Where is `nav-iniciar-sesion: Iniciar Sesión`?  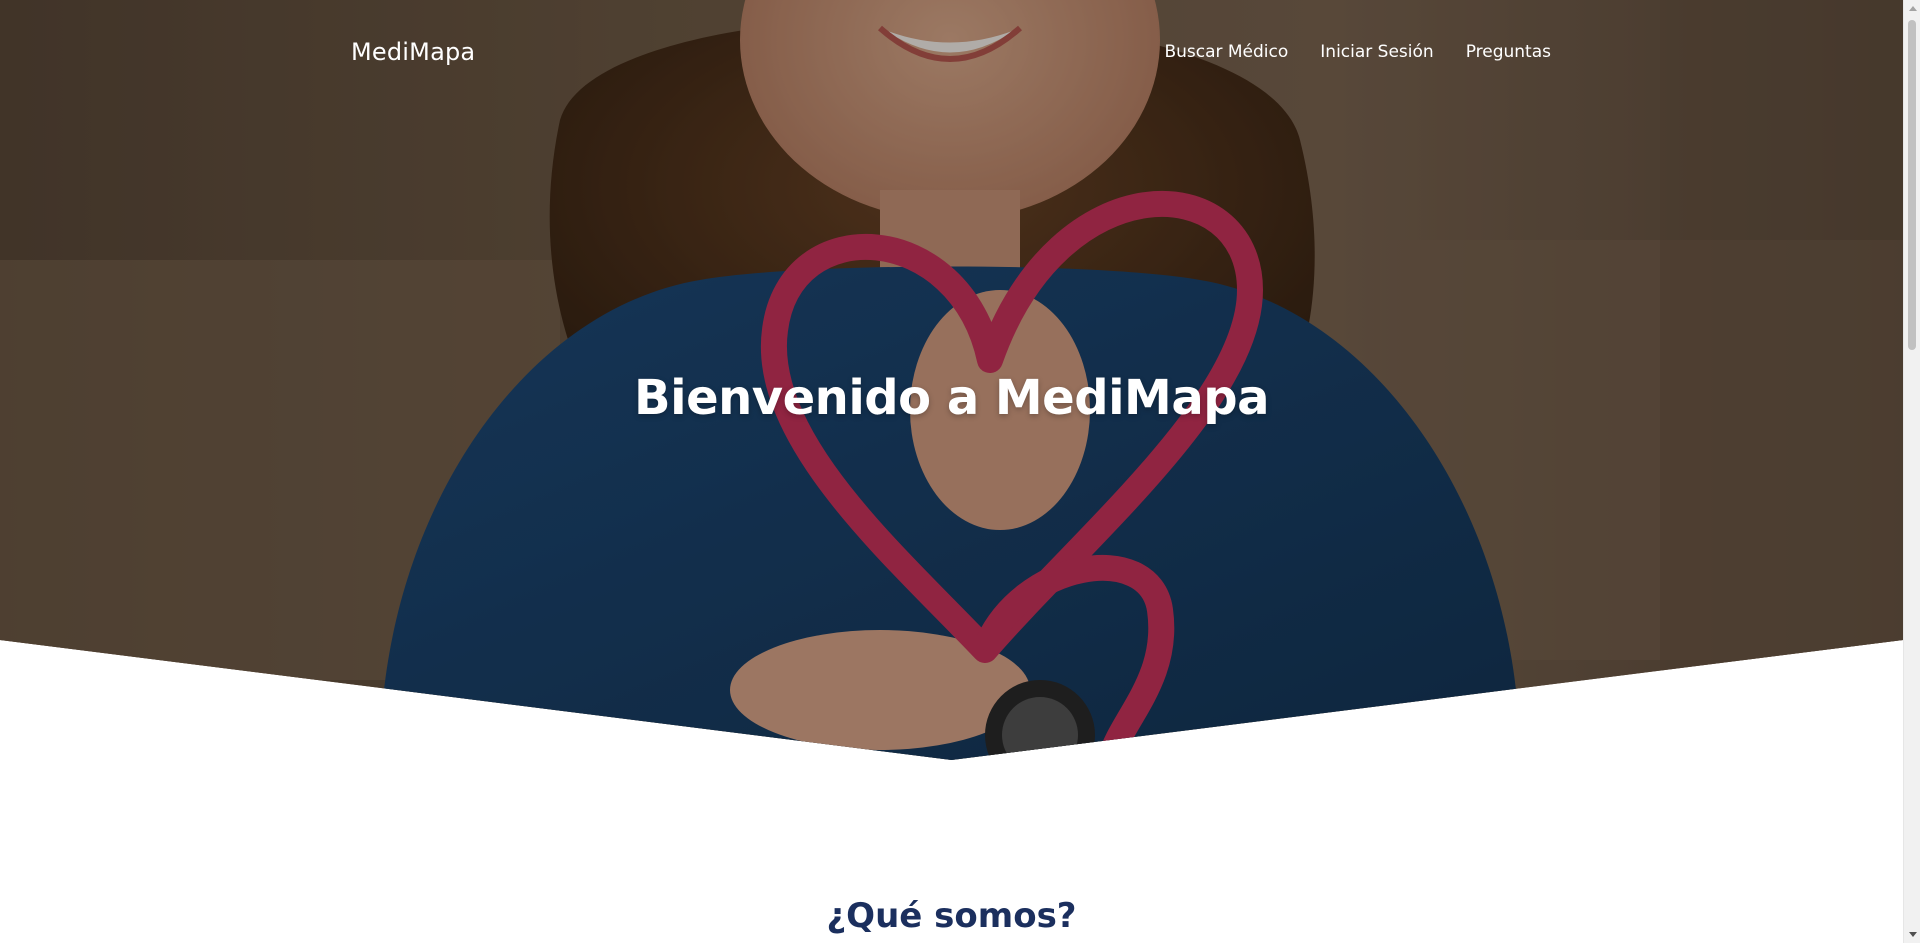
nav-iniciar-sesion: Iniciar Sesión is located at coordinates (1376, 52).